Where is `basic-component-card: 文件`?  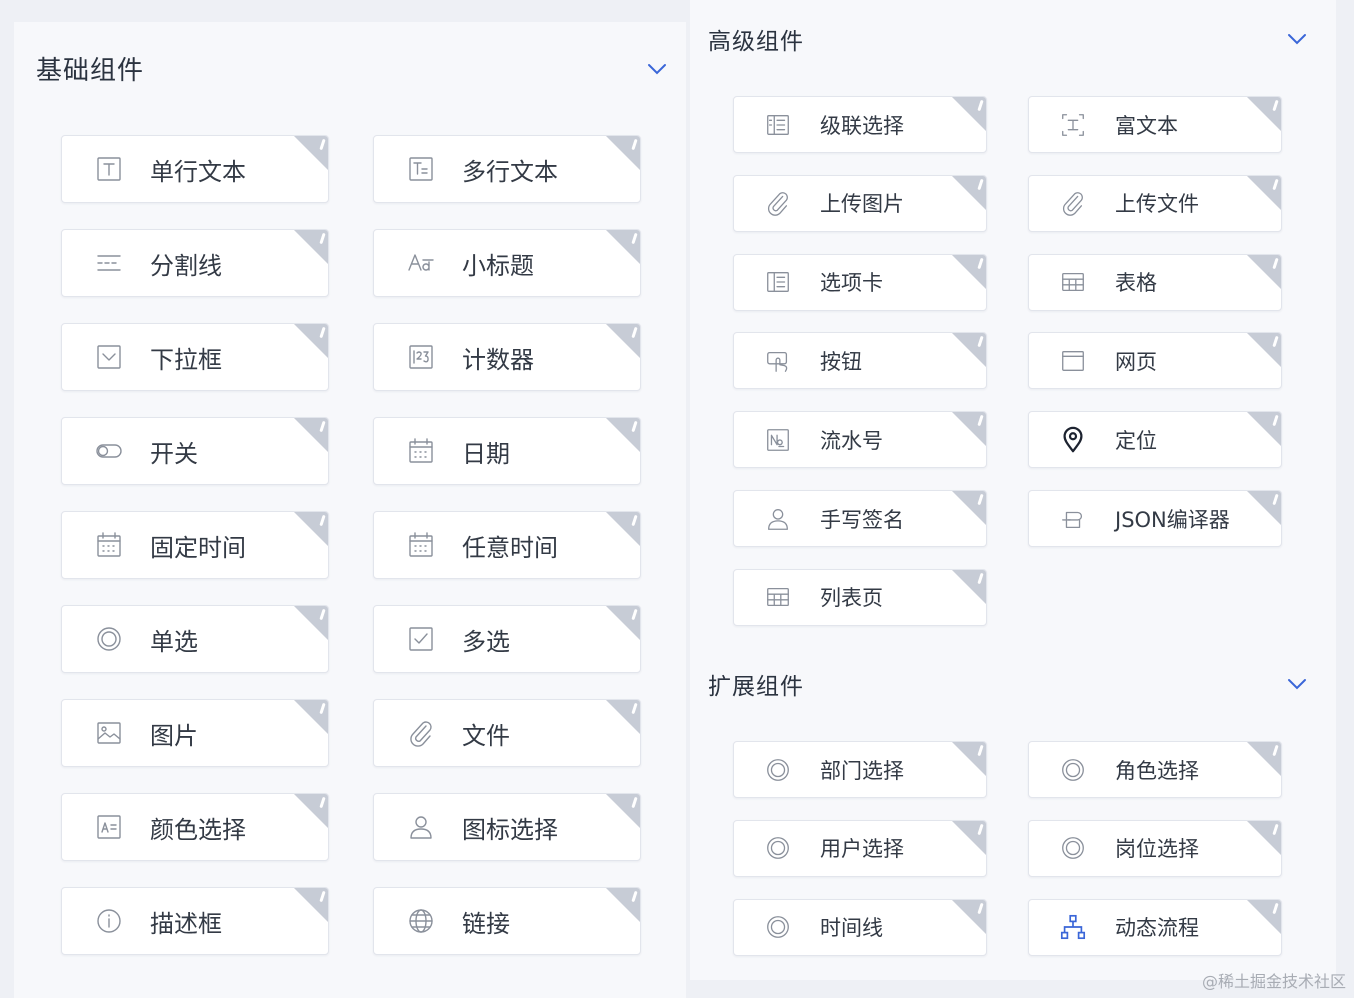 basic-component-card: 文件 is located at coordinates (507, 733).